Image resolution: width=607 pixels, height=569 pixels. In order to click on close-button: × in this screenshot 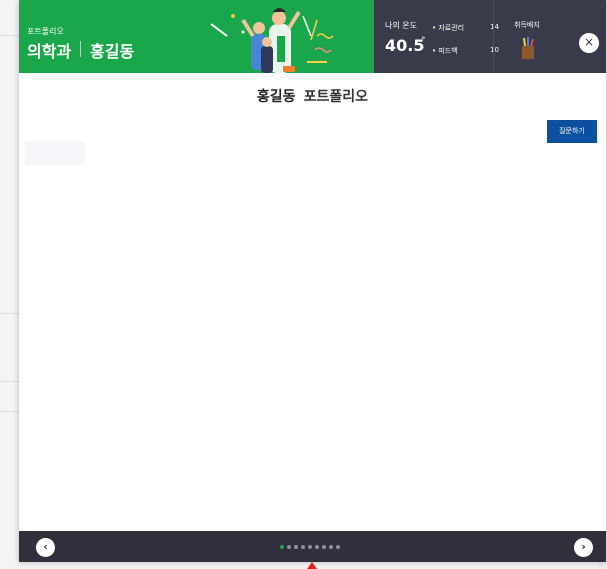, I will do `click(589, 43)`.